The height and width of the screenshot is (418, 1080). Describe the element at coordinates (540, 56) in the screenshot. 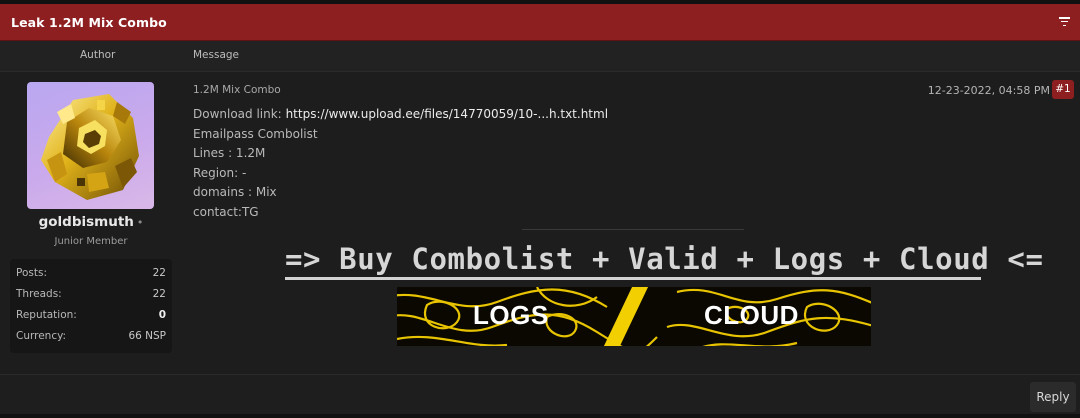

I see `column-header: Author Message` at that location.